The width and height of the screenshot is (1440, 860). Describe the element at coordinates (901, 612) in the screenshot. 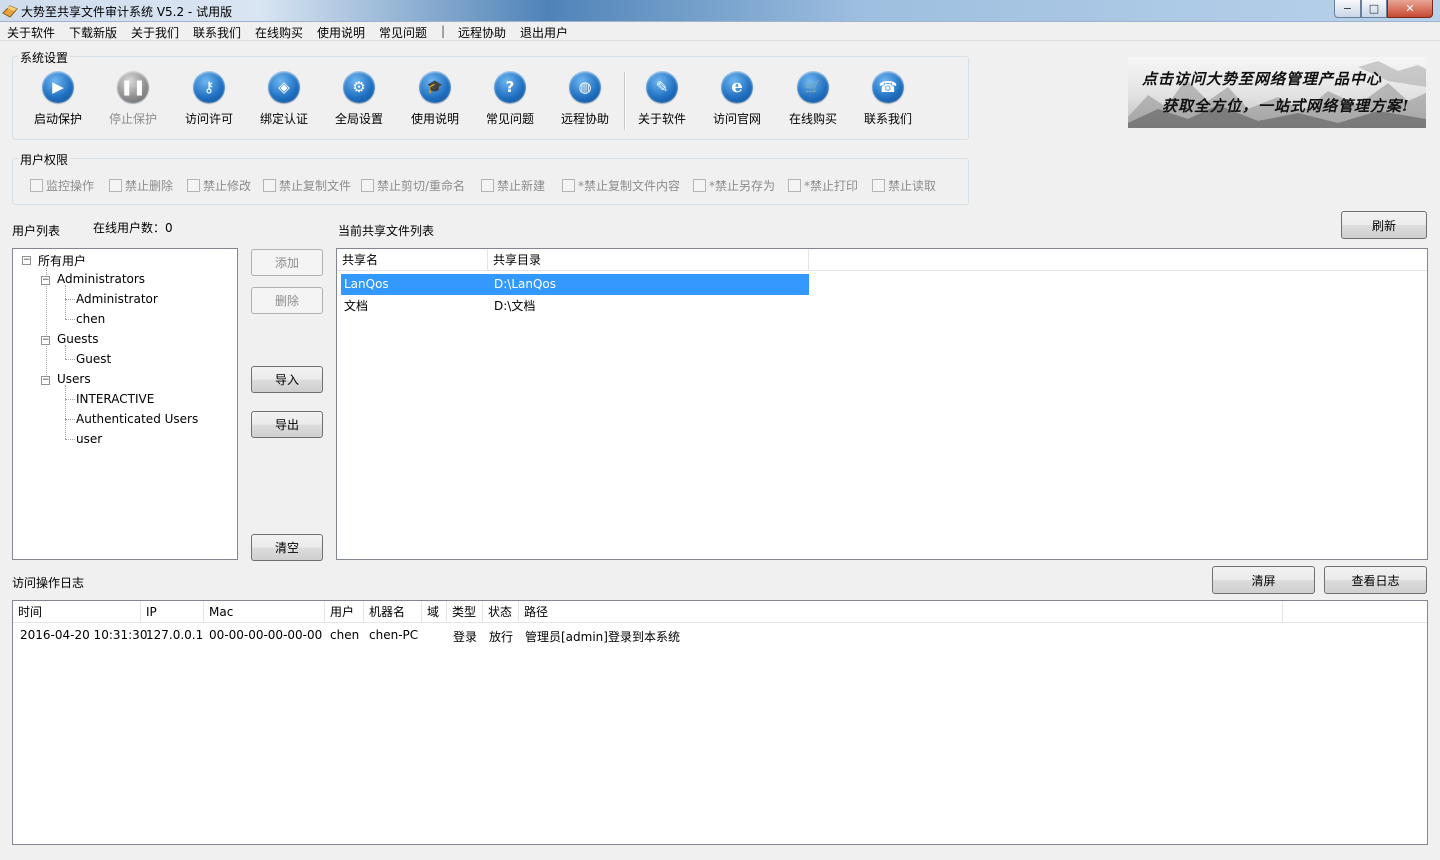

I see `column-path: 路径` at that location.